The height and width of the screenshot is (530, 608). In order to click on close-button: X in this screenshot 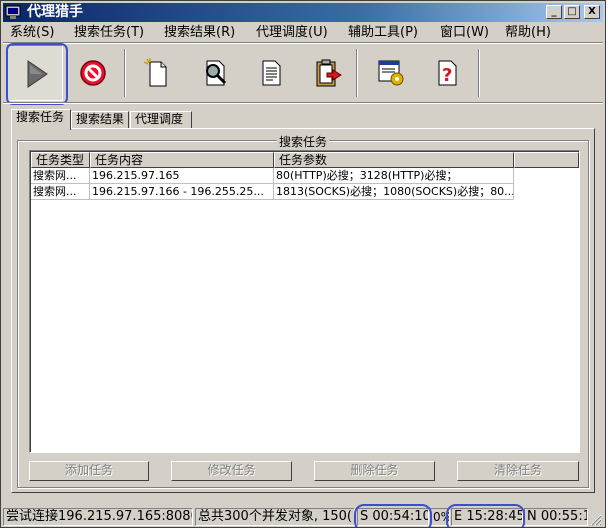, I will do `click(592, 12)`.